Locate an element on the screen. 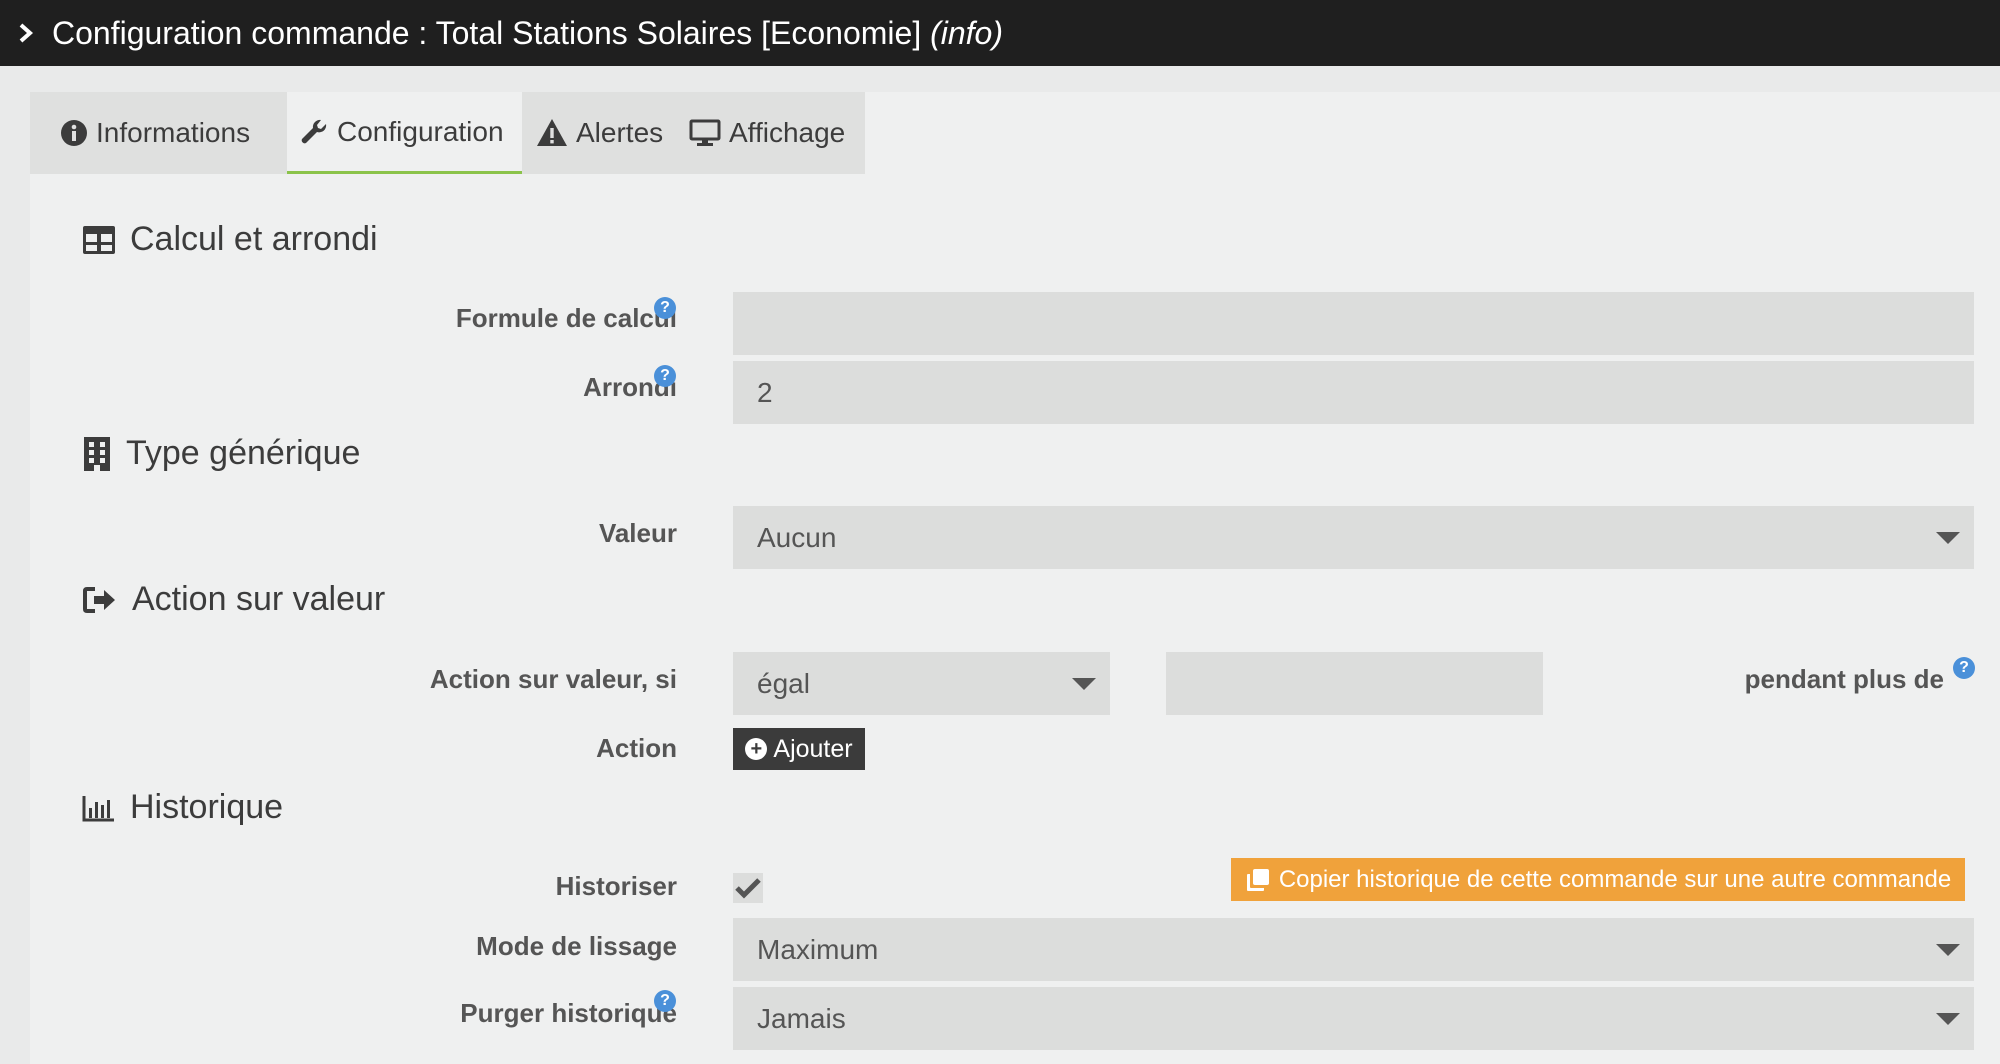  valeur-label: Valeur is located at coordinates (637, 533).